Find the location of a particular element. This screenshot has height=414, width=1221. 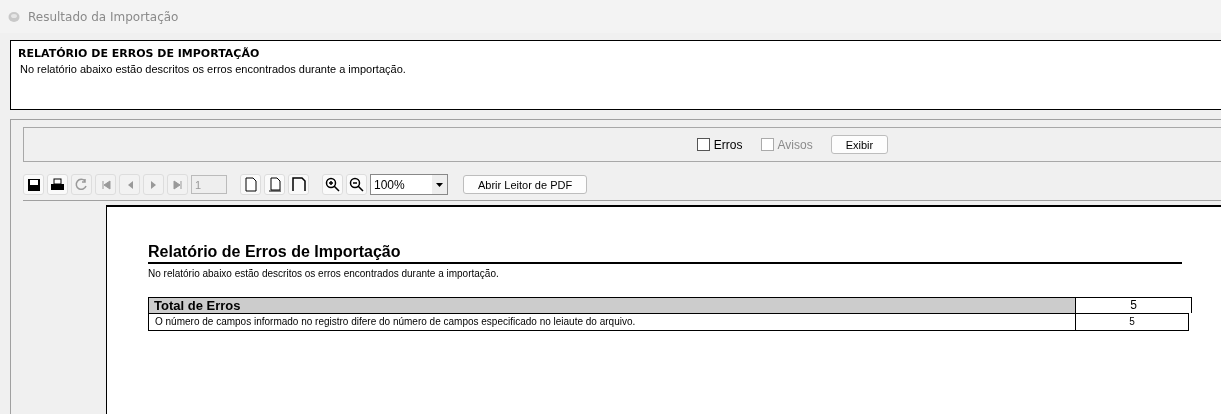

width-button is located at coordinates (274, 184).